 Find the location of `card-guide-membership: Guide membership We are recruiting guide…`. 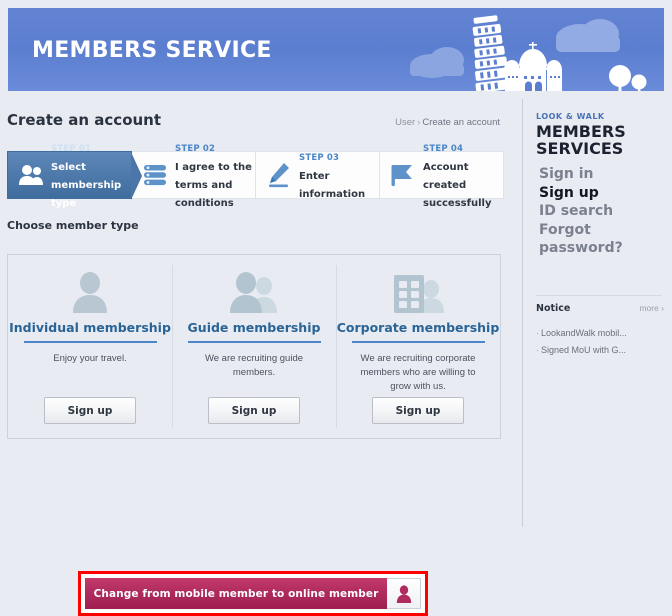

card-guide-membership: Guide membership We are recruiting guide… is located at coordinates (254, 346).